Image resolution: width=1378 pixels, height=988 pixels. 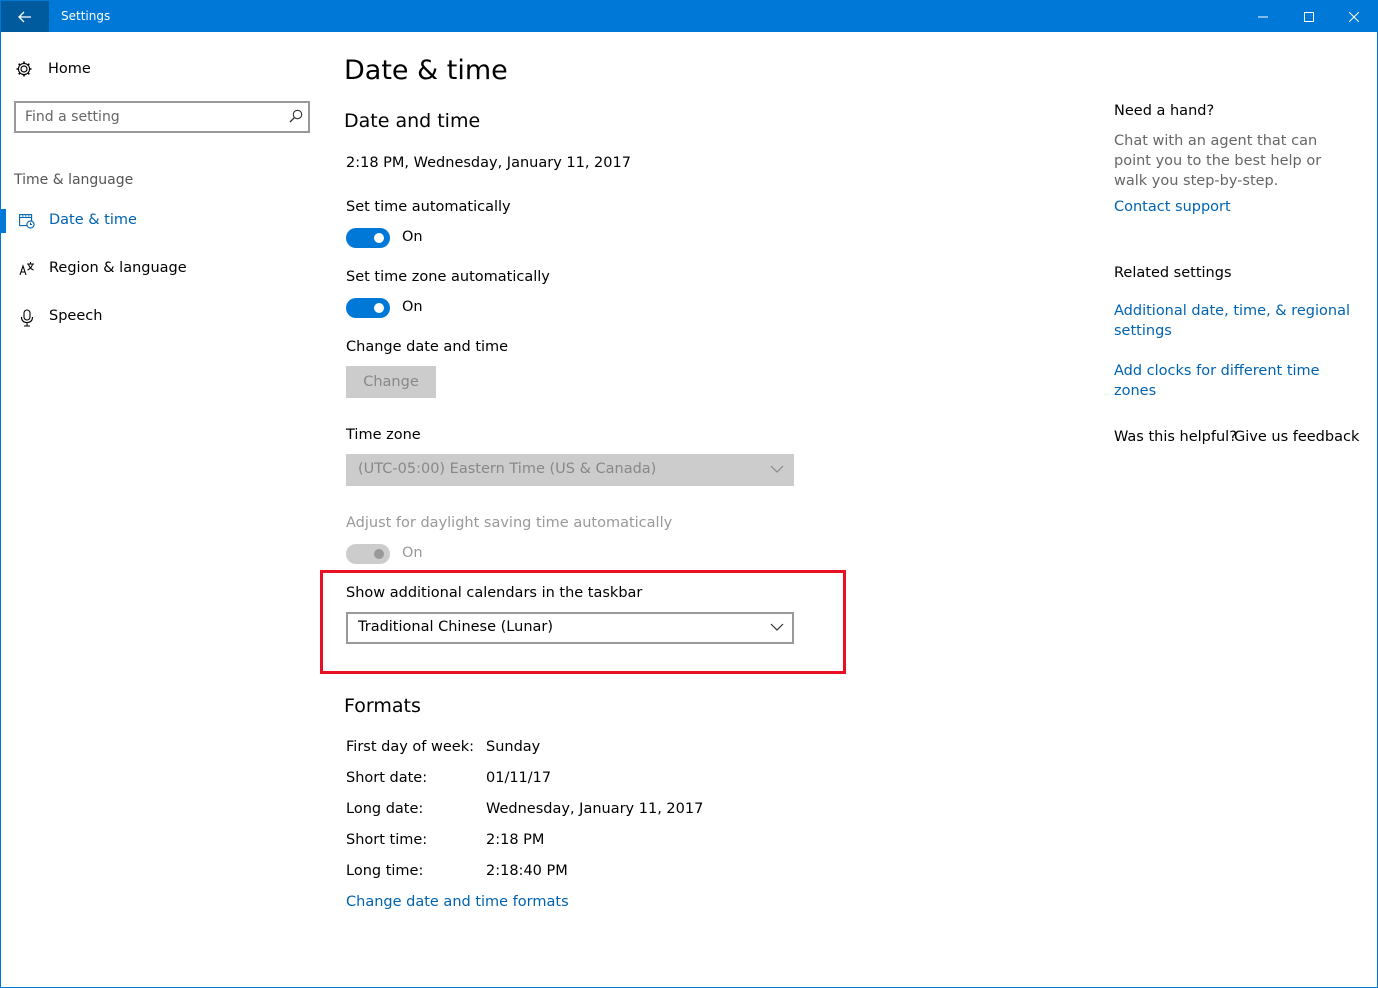 I want to click on set-time-auto-label: Set time automatically, so click(x=428, y=207).